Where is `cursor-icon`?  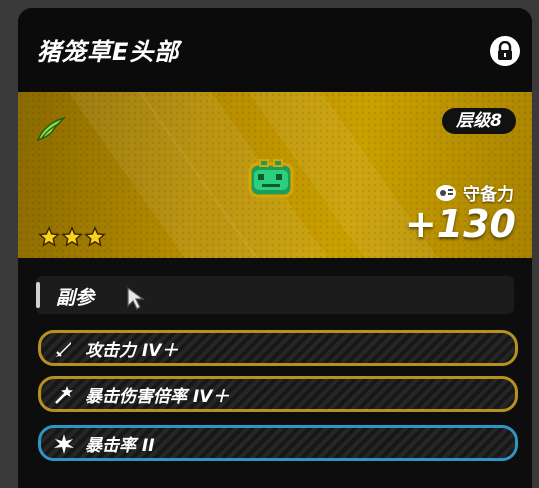
cursor-icon is located at coordinates (136, 298).